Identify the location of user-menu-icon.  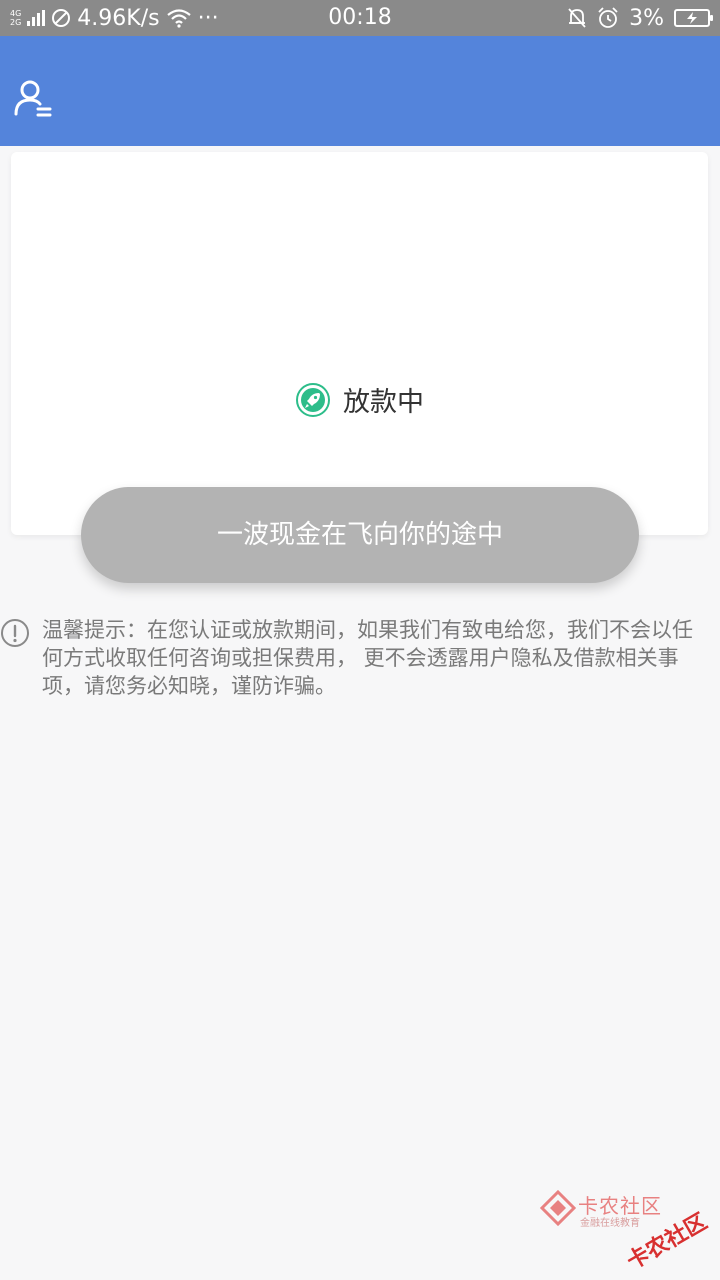
(33, 98).